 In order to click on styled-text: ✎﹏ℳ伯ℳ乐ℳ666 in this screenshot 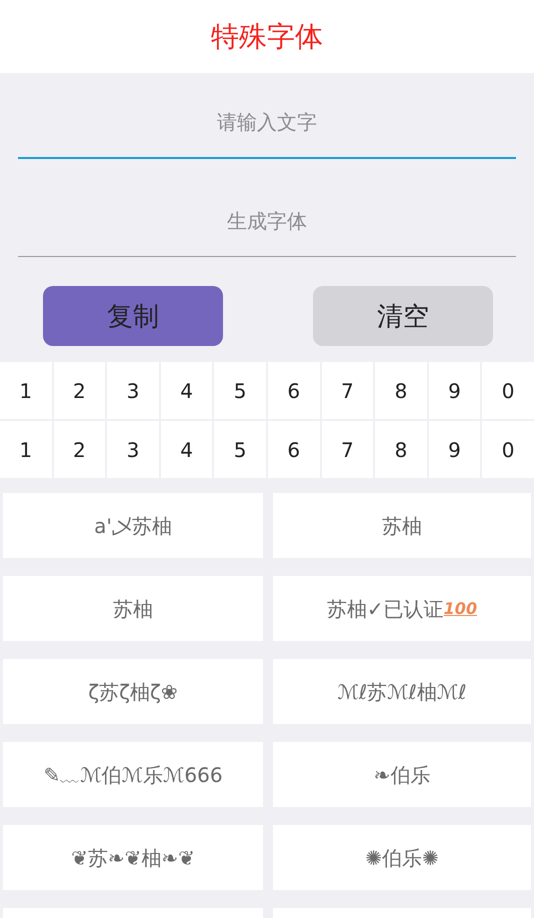, I will do `click(133, 775)`.